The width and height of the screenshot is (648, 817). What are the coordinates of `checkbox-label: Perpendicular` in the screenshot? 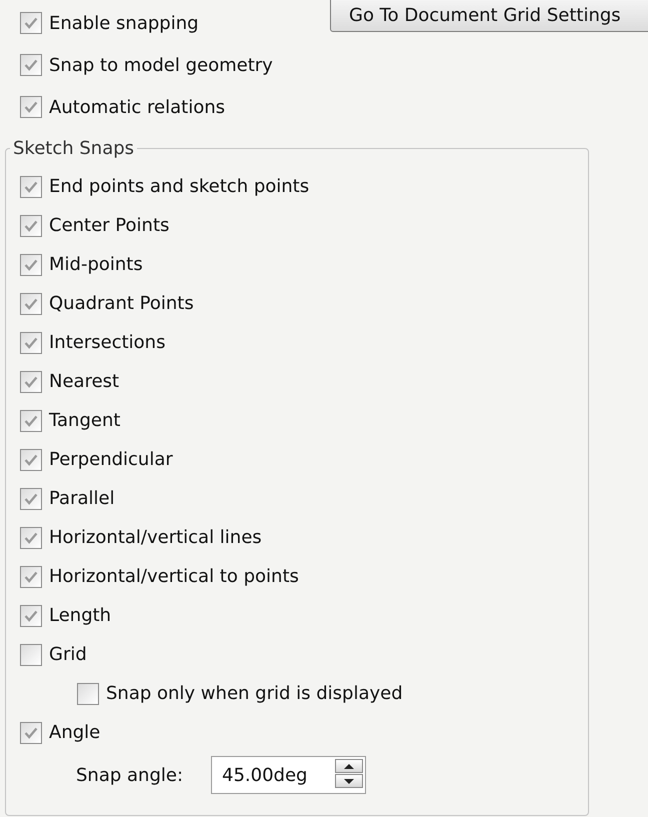 It's located at (111, 460).